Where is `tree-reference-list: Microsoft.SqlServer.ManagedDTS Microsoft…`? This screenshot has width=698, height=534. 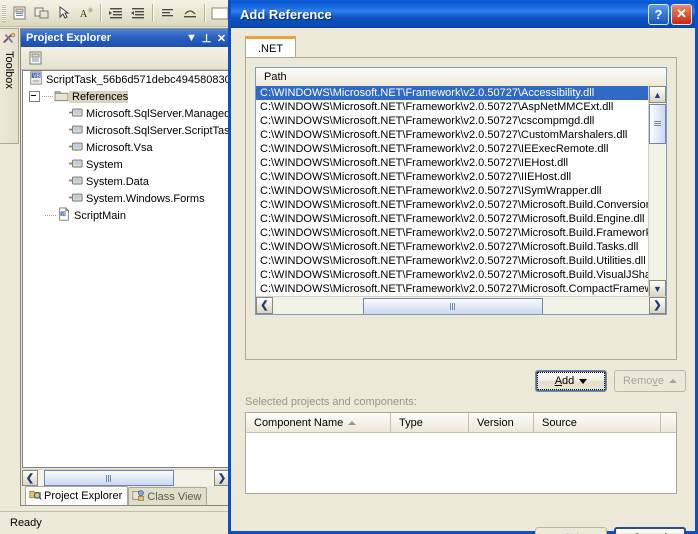
tree-reference-list: Microsoft.SqlServer.ManagedDTS Microsoft… is located at coordinates (126, 156).